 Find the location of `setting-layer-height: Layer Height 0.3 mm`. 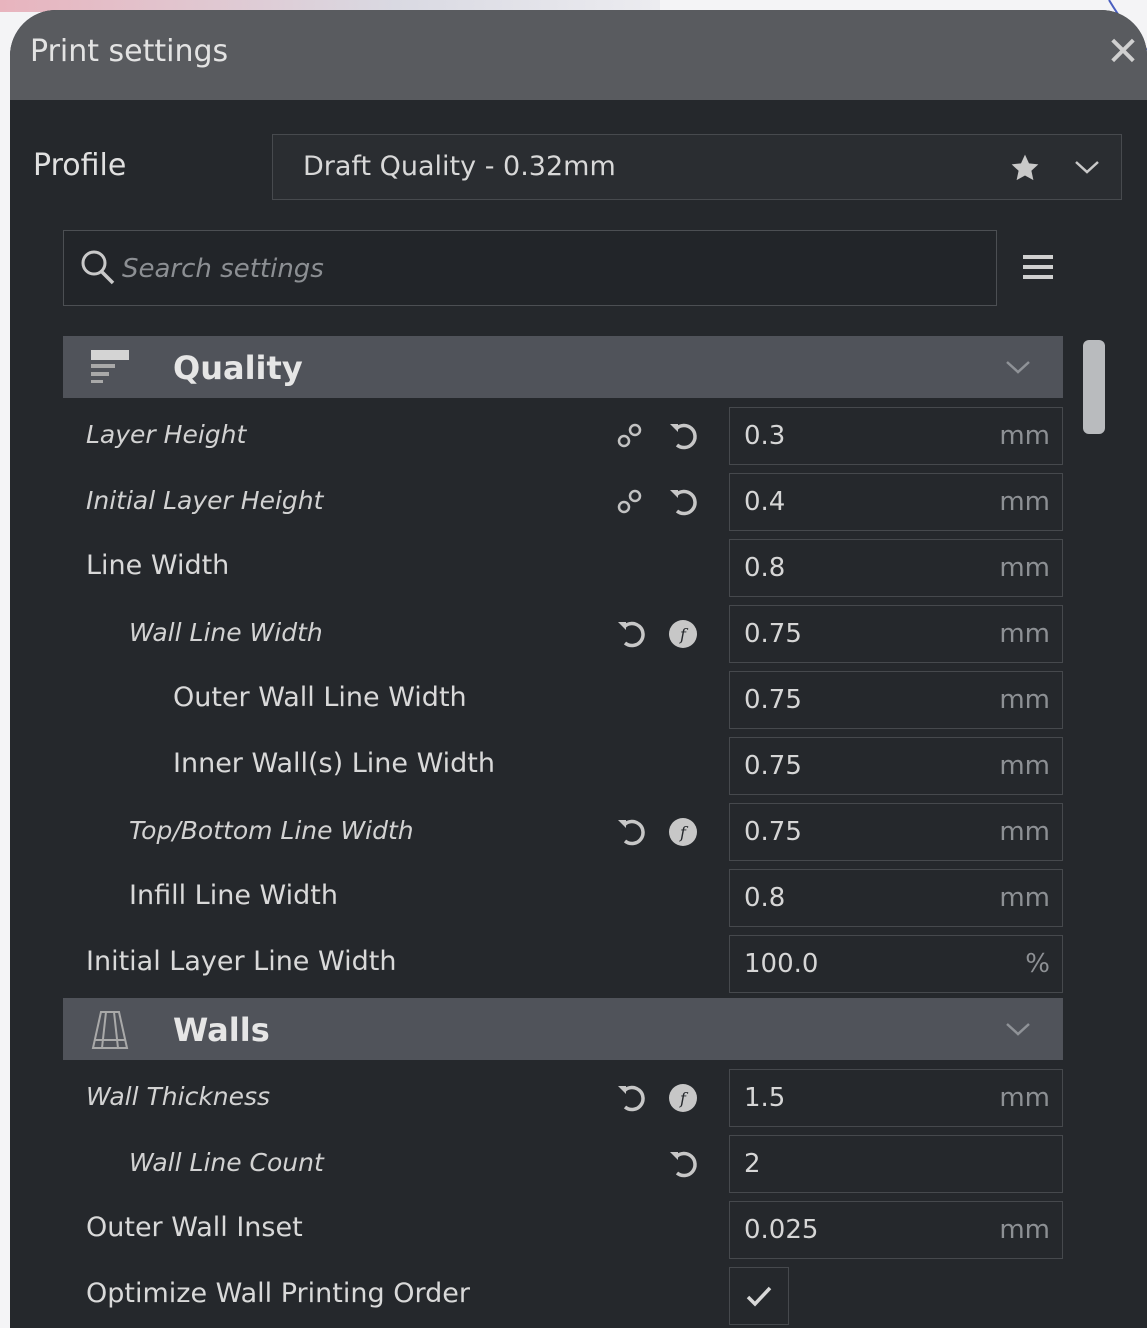

setting-layer-height: Layer Height 0.3 mm is located at coordinates (563, 437).